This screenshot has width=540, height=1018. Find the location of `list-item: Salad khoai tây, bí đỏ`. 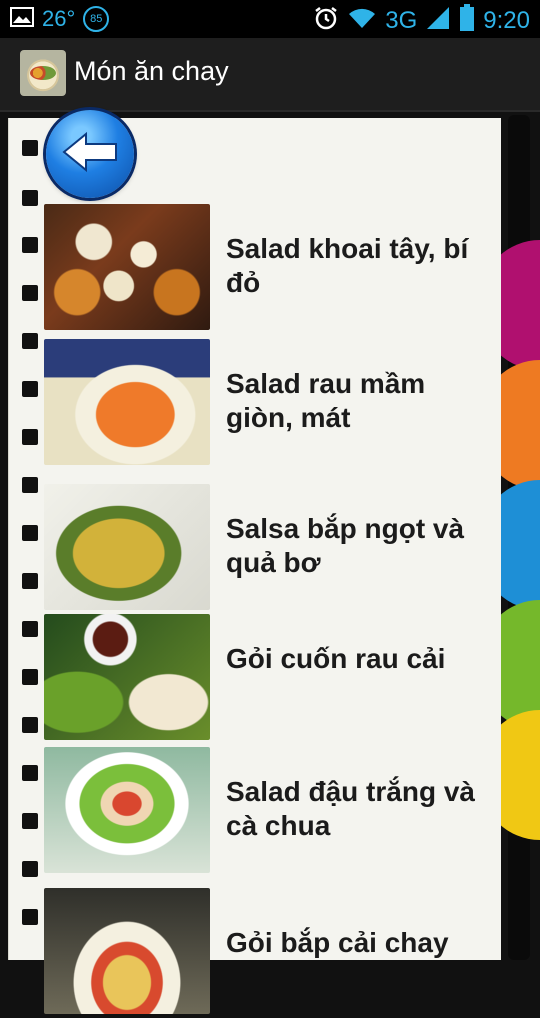

list-item: Salad khoai tây, bí đỏ is located at coordinates (269, 269).